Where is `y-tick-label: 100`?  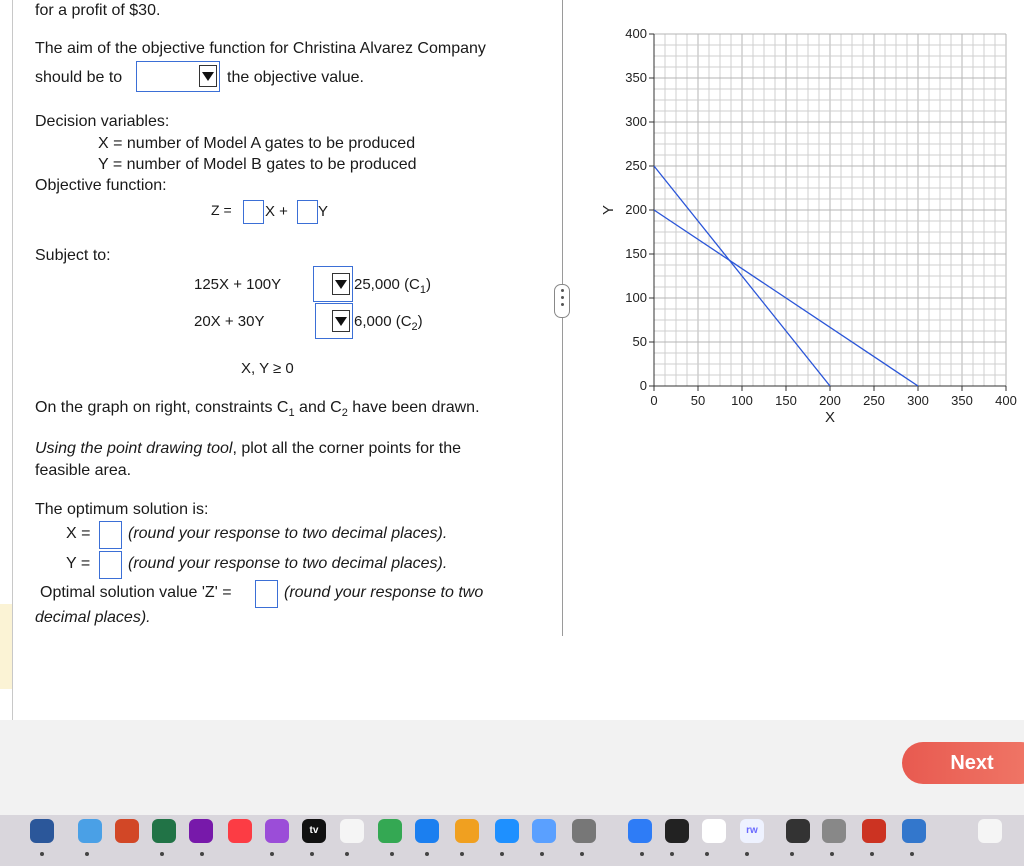 y-tick-label: 100 is located at coordinates (636, 297).